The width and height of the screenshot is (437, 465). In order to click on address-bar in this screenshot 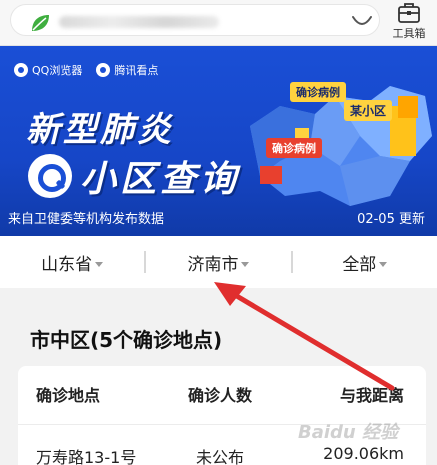, I will do `click(195, 20)`.